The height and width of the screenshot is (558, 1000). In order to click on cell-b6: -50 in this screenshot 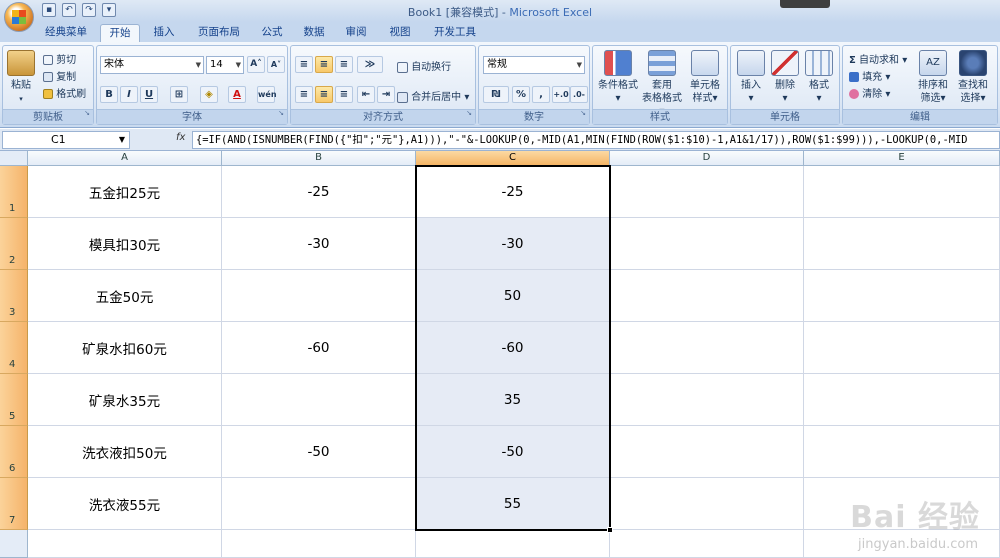, I will do `click(319, 452)`.